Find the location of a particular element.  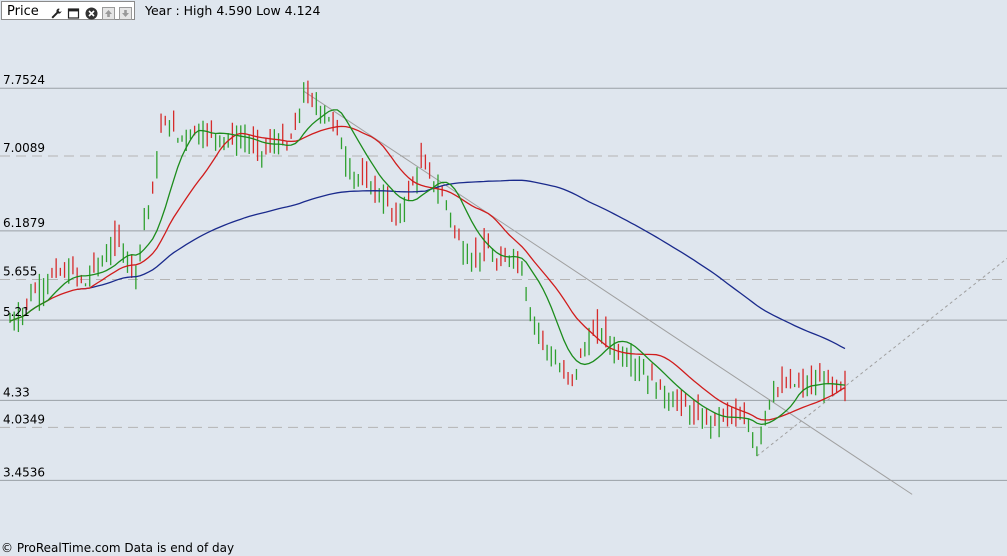

panel-header: Price is located at coordinates (68, 10).